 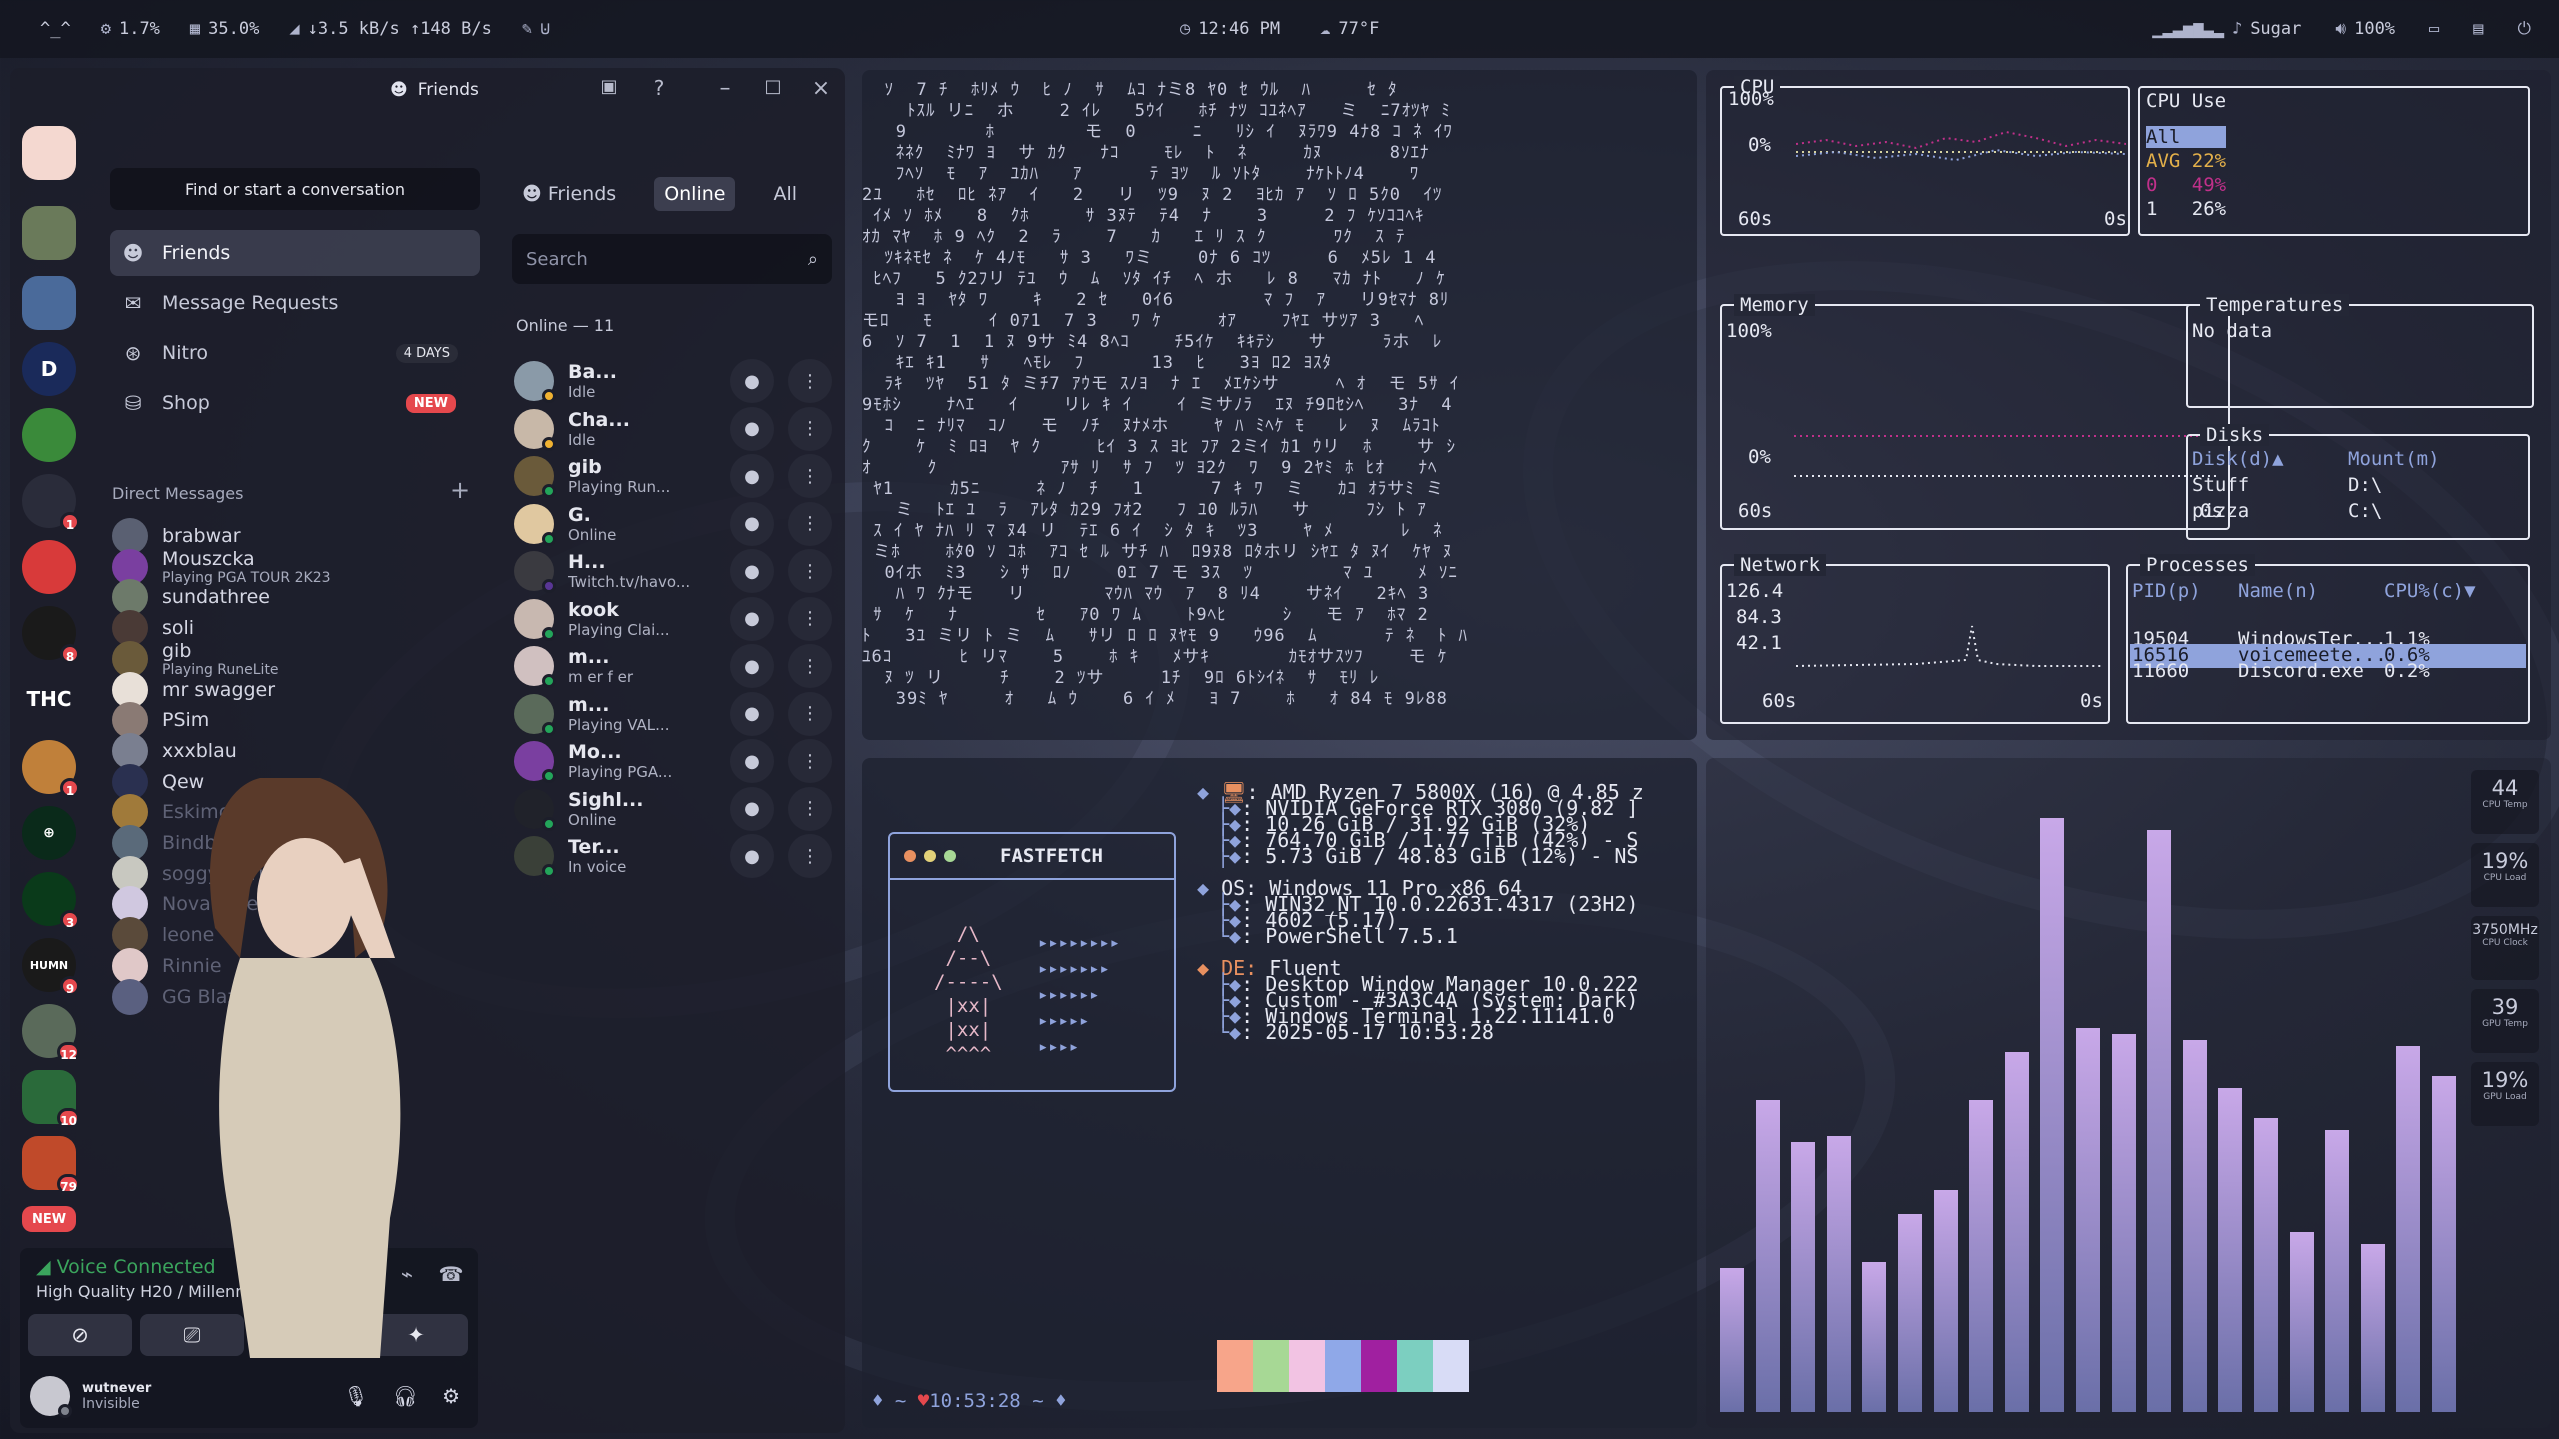 What do you see at coordinates (2478, 29) in the screenshot?
I see `tray-button: ▤` at bounding box center [2478, 29].